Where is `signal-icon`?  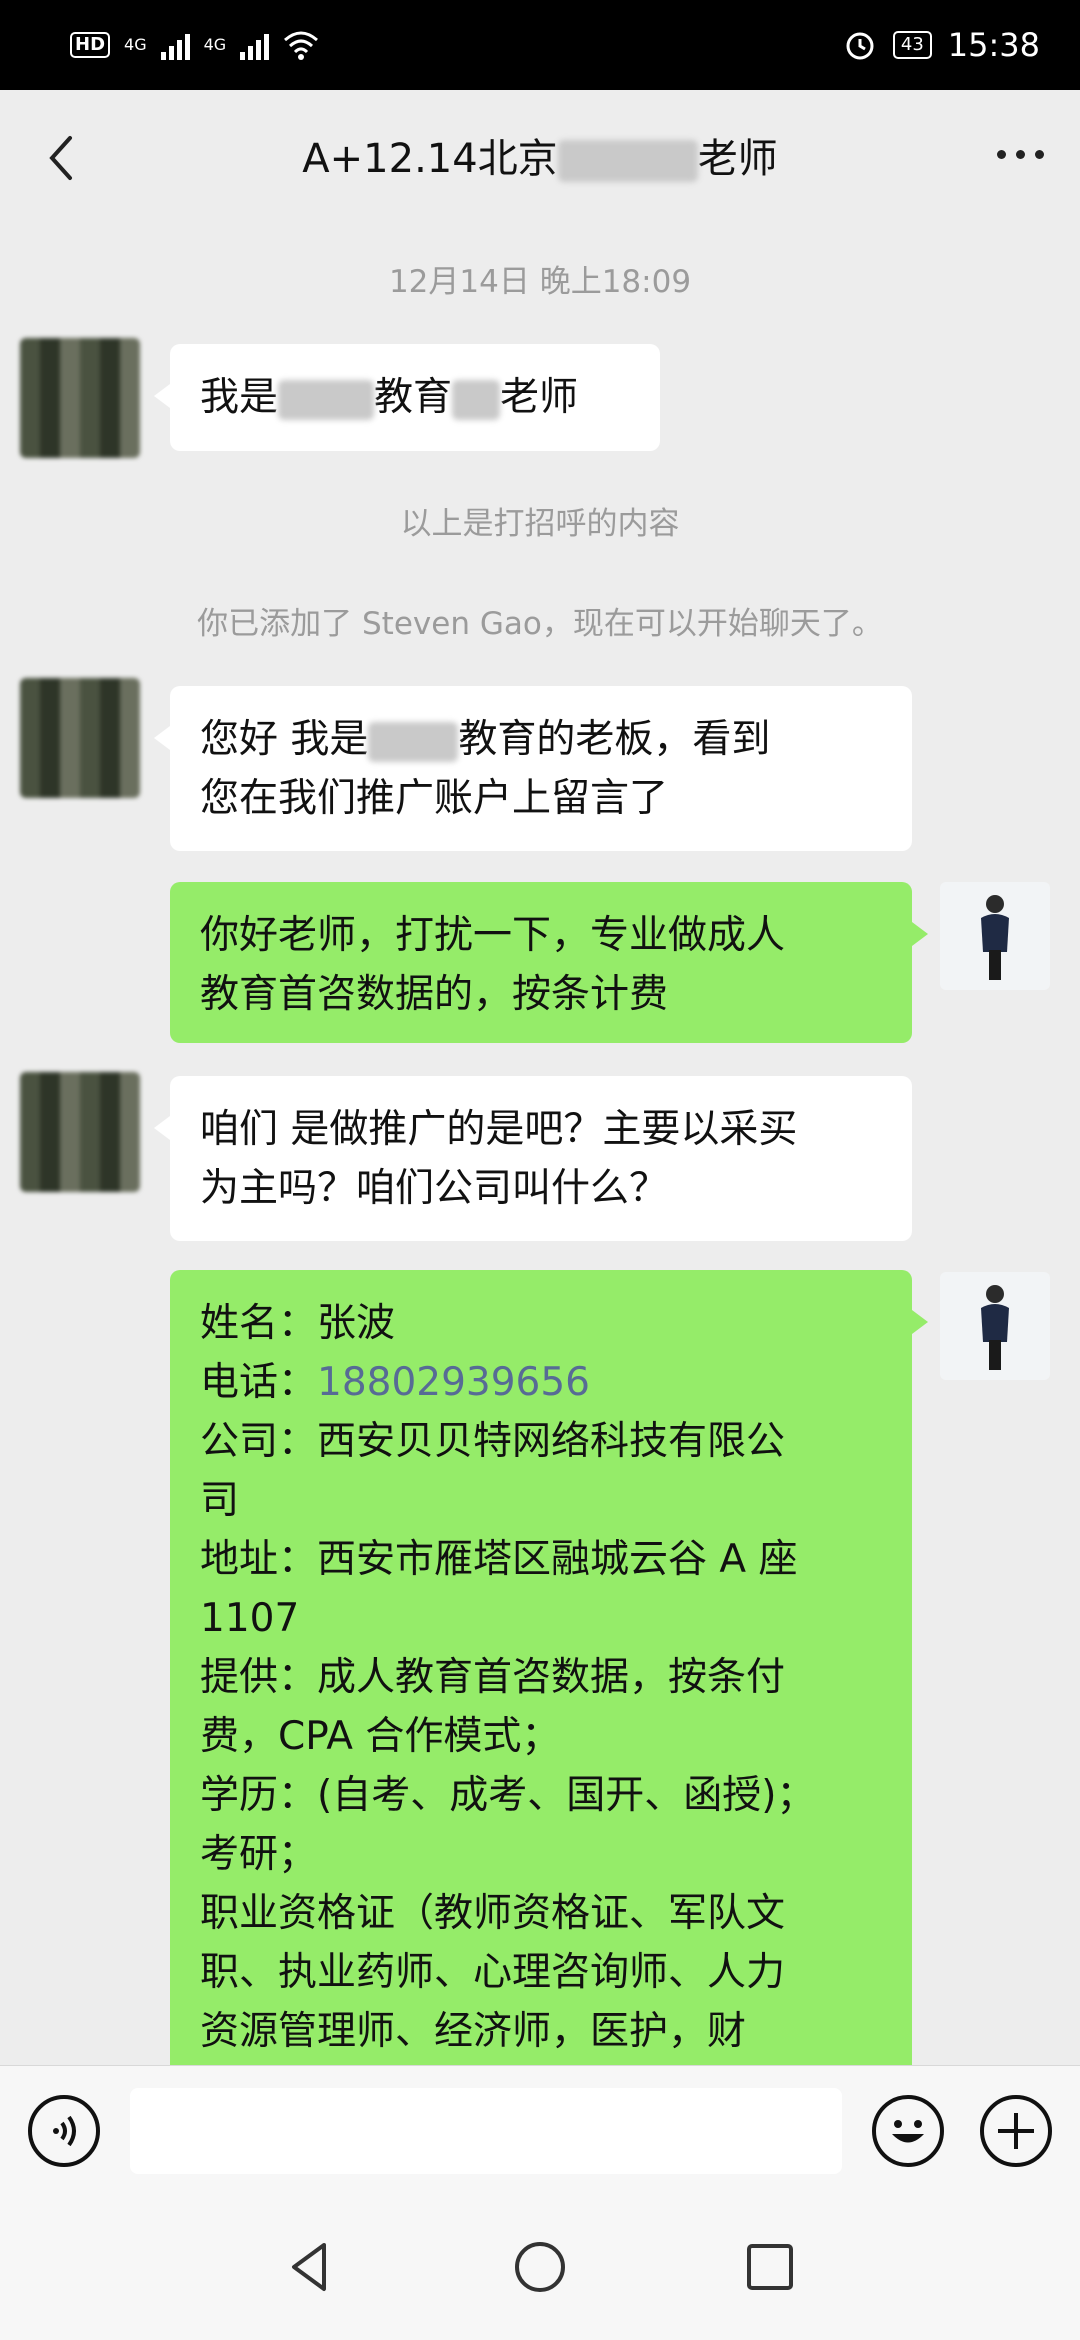 signal-icon is located at coordinates (175, 45).